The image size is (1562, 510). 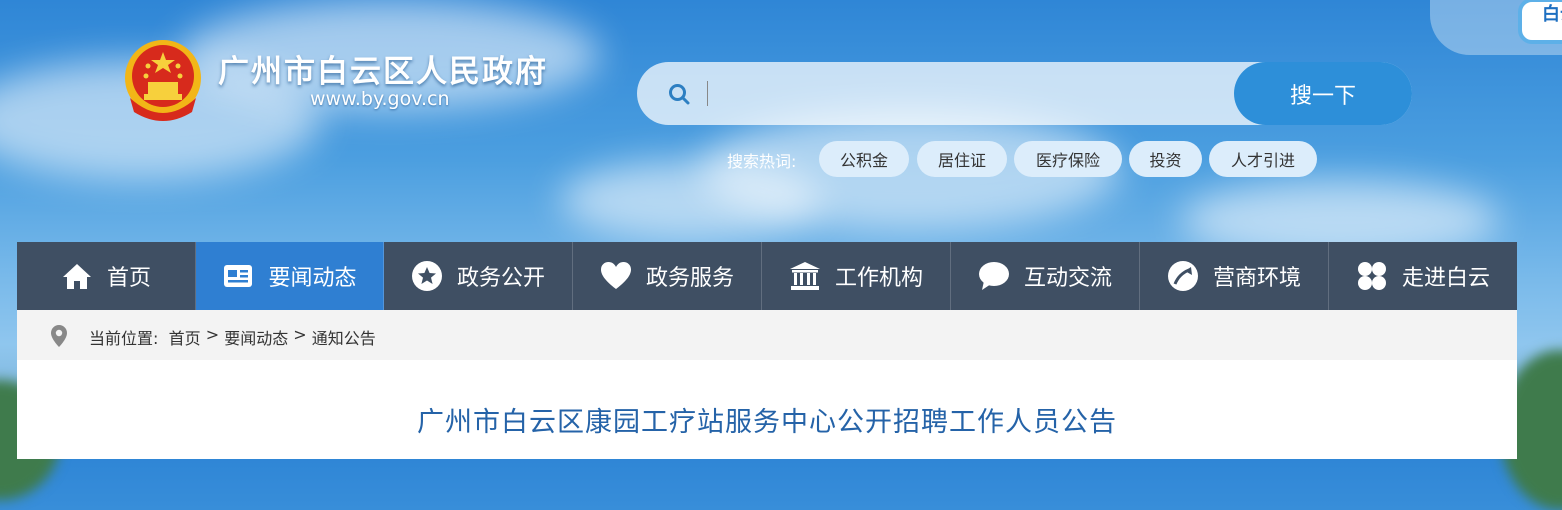 What do you see at coordinates (1067, 278) in the screenshot?
I see `nav-item-label: 互动交流` at bounding box center [1067, 278].